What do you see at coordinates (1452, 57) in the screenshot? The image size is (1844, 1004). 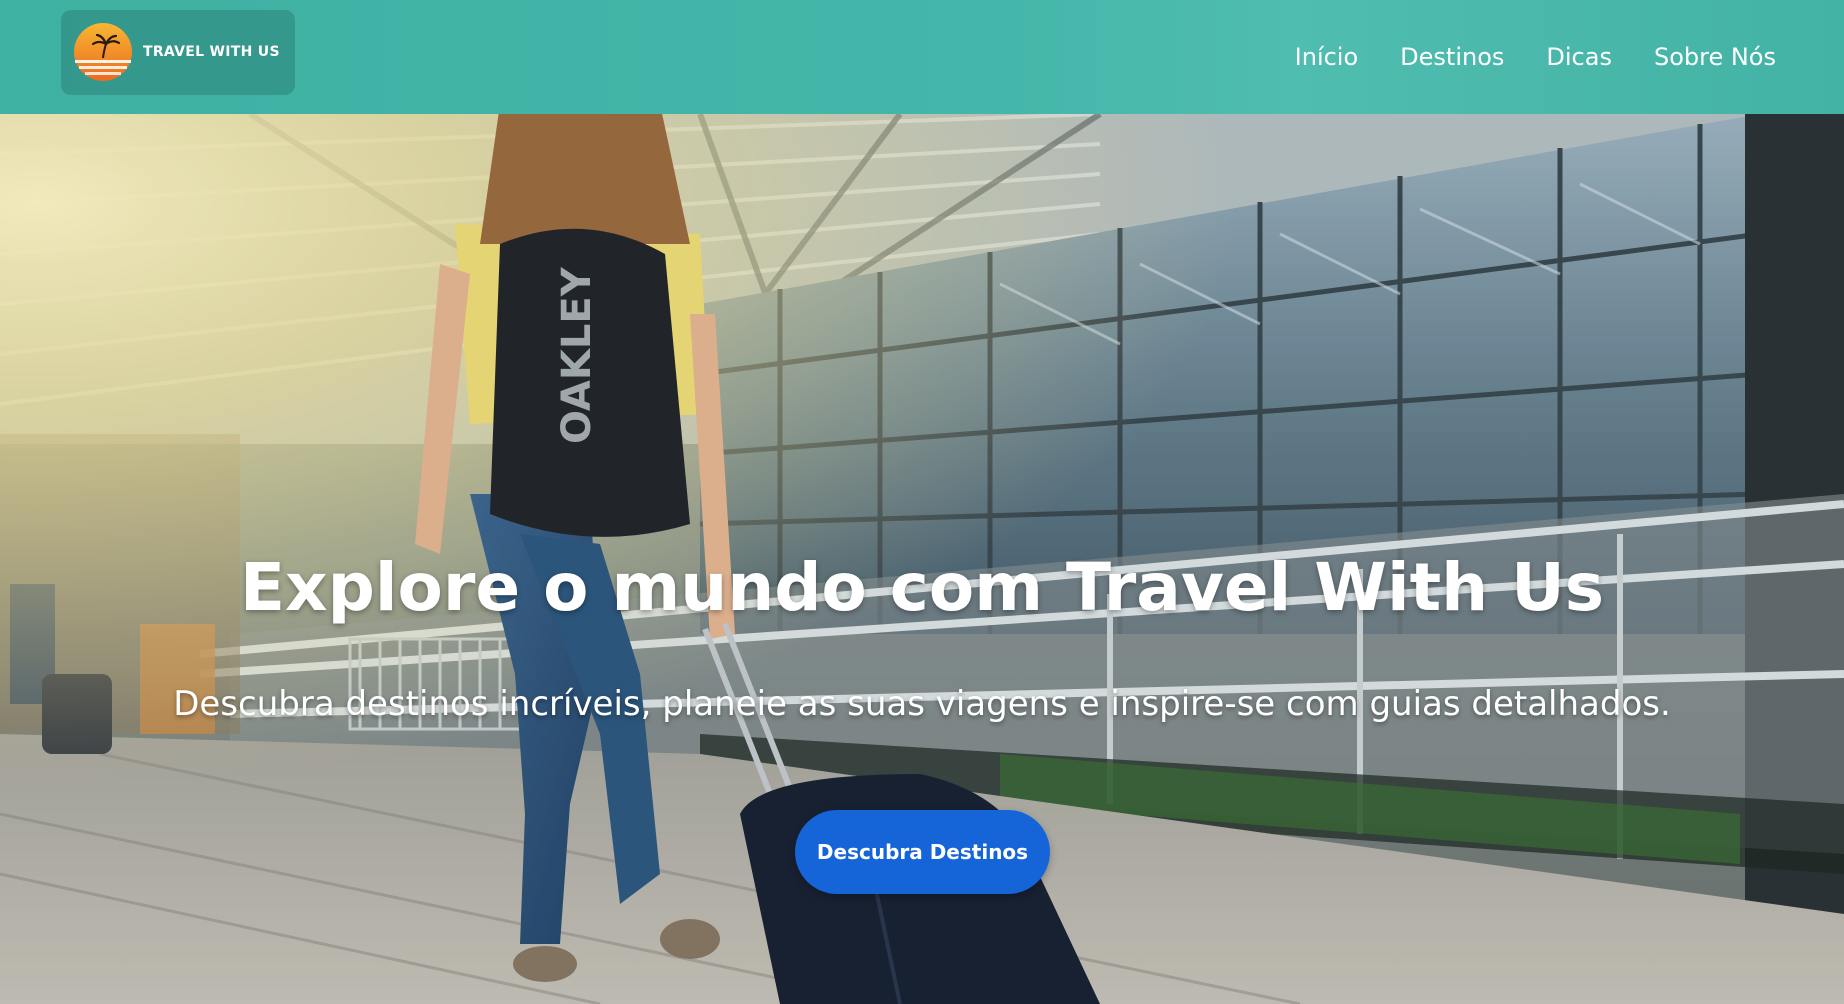 I see `nav-link-destinos: Destinos` at bounding box center [1452, 57].